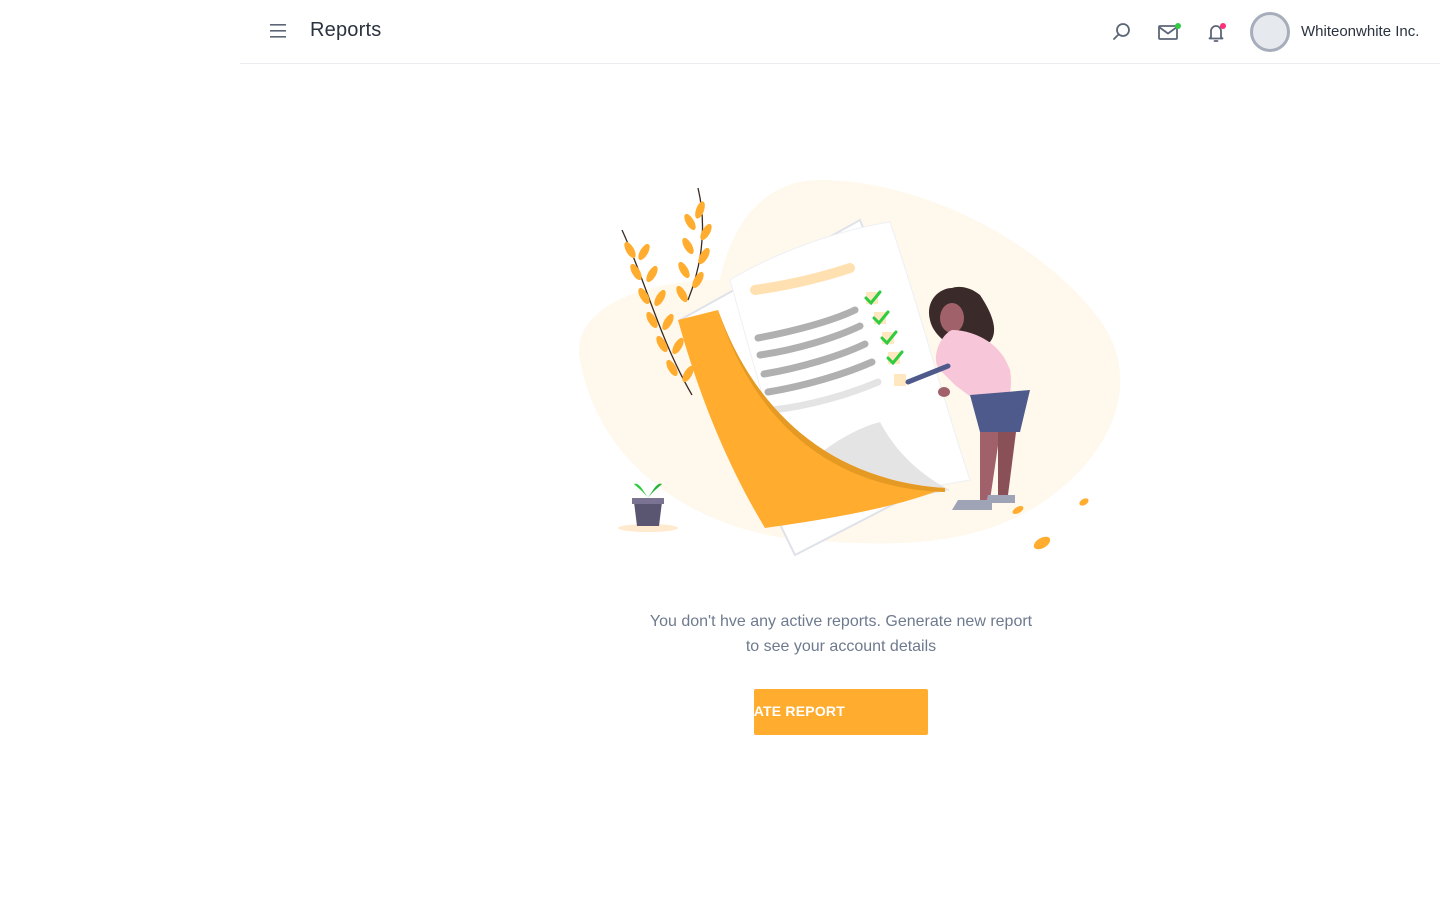 This screenshot has height=900, width=1440. I want to click on generate-report-button-label: GENERATE REPORT, so click(799, 711).